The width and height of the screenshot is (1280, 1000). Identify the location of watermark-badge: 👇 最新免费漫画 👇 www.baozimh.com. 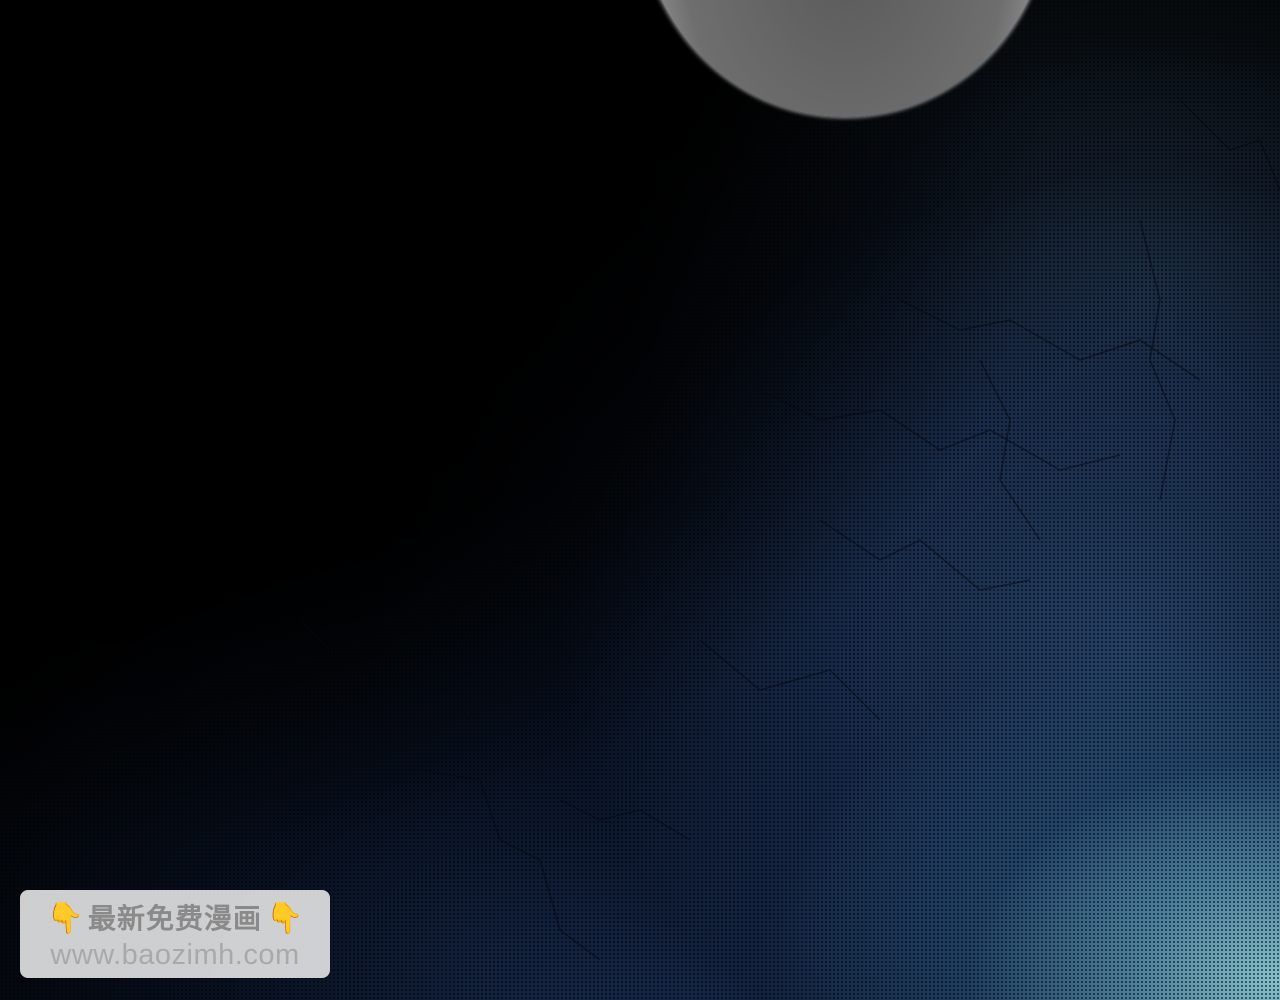
(175, 934).